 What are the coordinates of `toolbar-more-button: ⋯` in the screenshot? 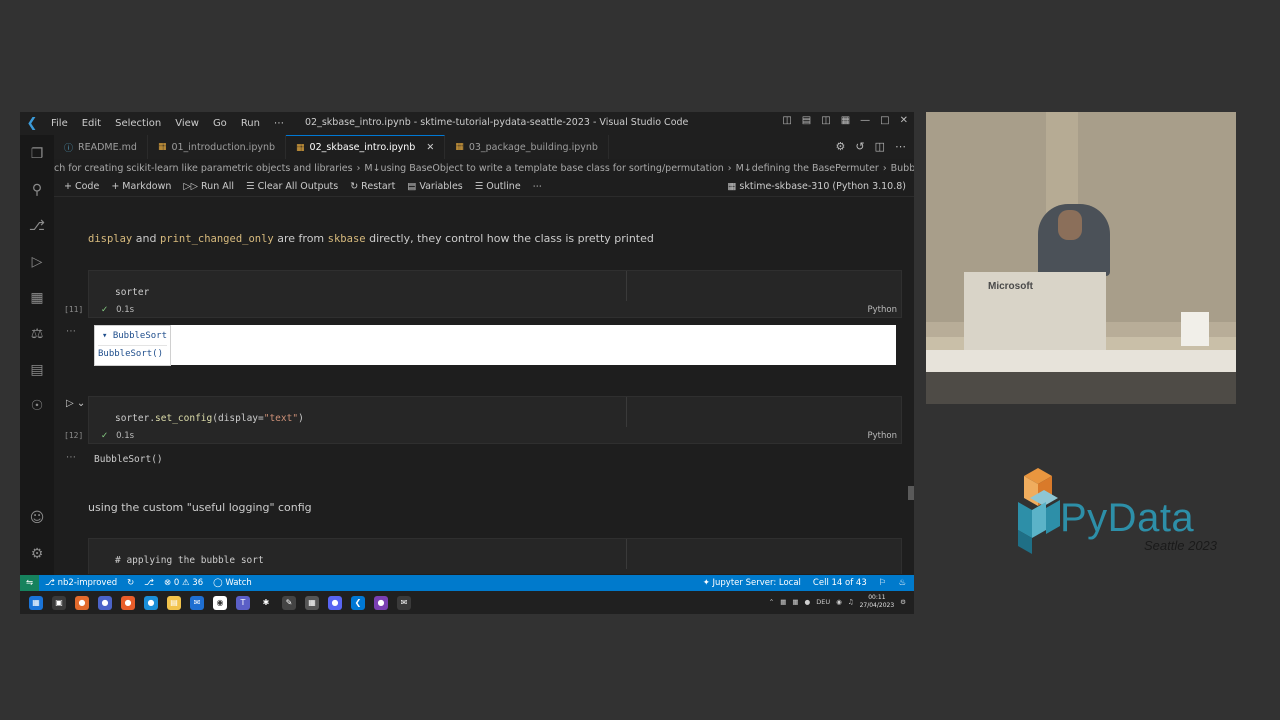 It's located at (538, 186).